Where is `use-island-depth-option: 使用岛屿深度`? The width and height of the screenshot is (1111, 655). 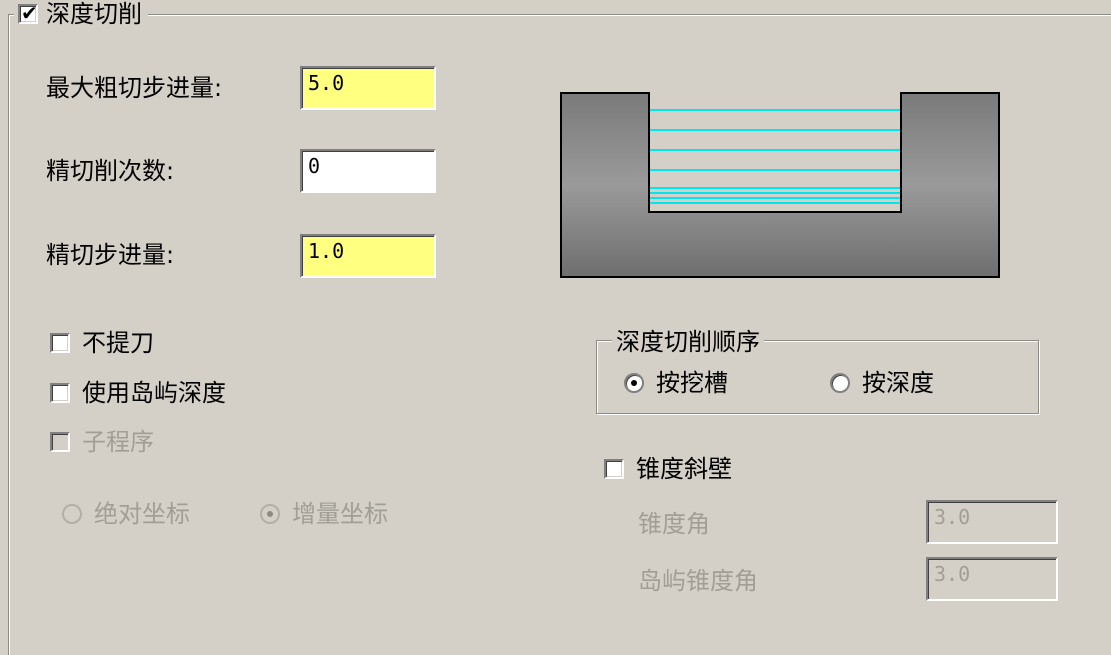 use-island-depth-option: 使用岛屿深度 is located at coordinates (138, 393).